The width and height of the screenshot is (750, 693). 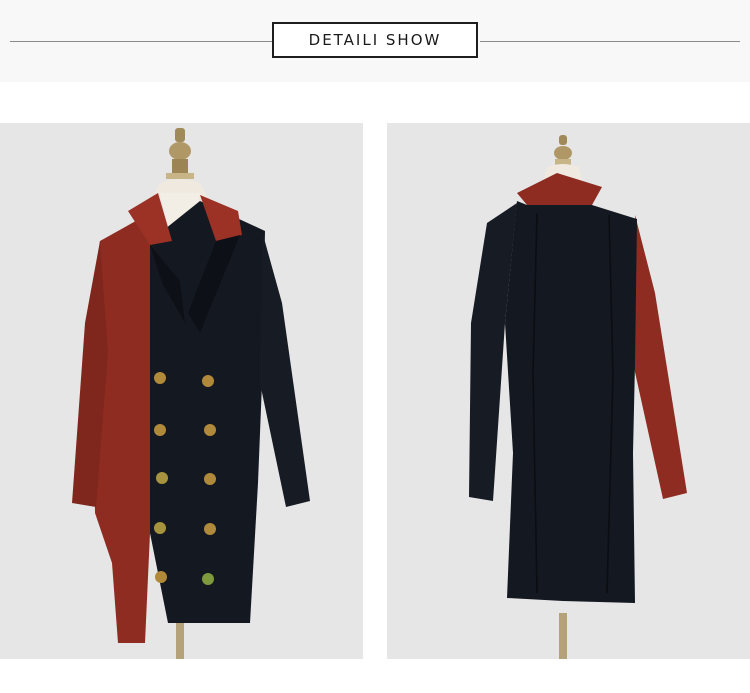 I want to click on mannequin-finial, so click(x=180, y=153).